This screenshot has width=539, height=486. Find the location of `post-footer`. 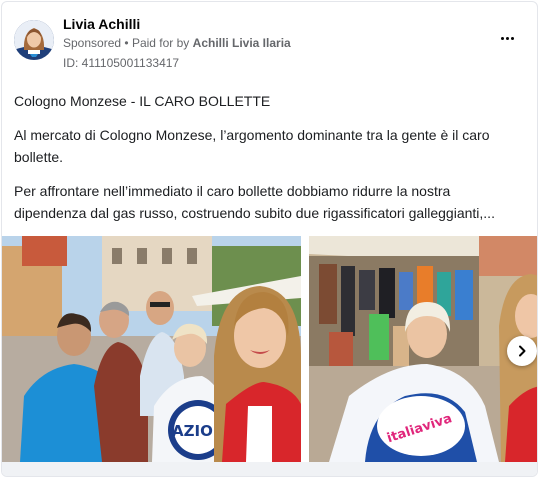

post-footer is located at coordinates (269, 469).